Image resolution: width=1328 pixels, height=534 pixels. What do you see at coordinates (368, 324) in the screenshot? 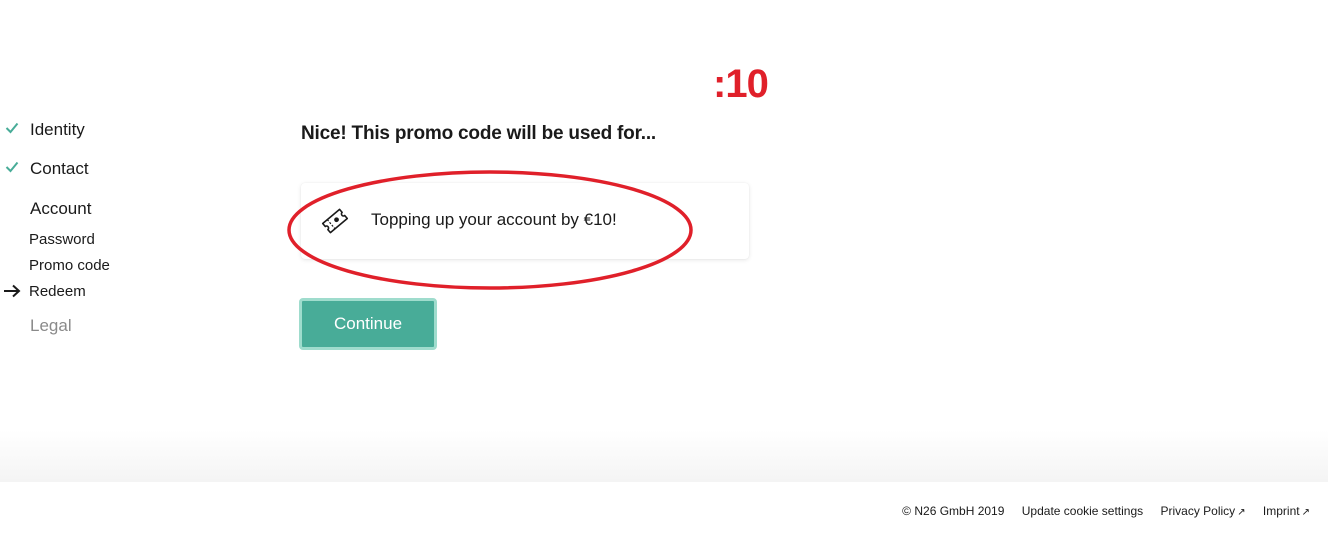
I see `continue-button: Continue` at bounding box center [368, 324].